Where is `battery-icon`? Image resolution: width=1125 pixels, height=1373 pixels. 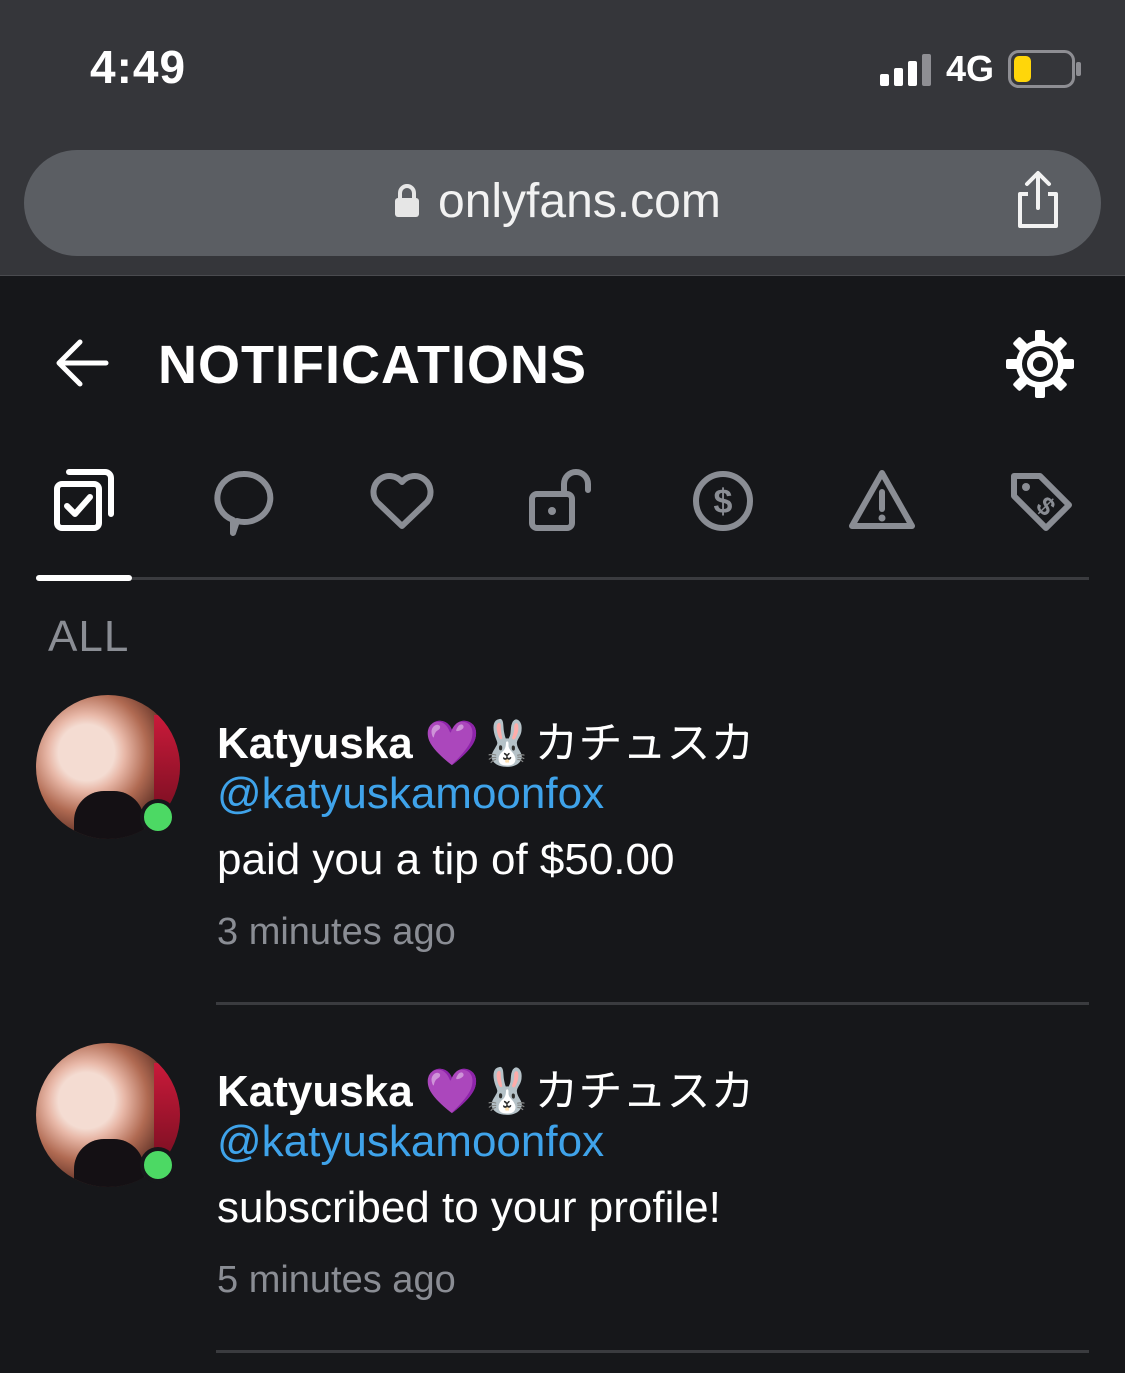
battery-icon is located at coordinates (1044, 69).